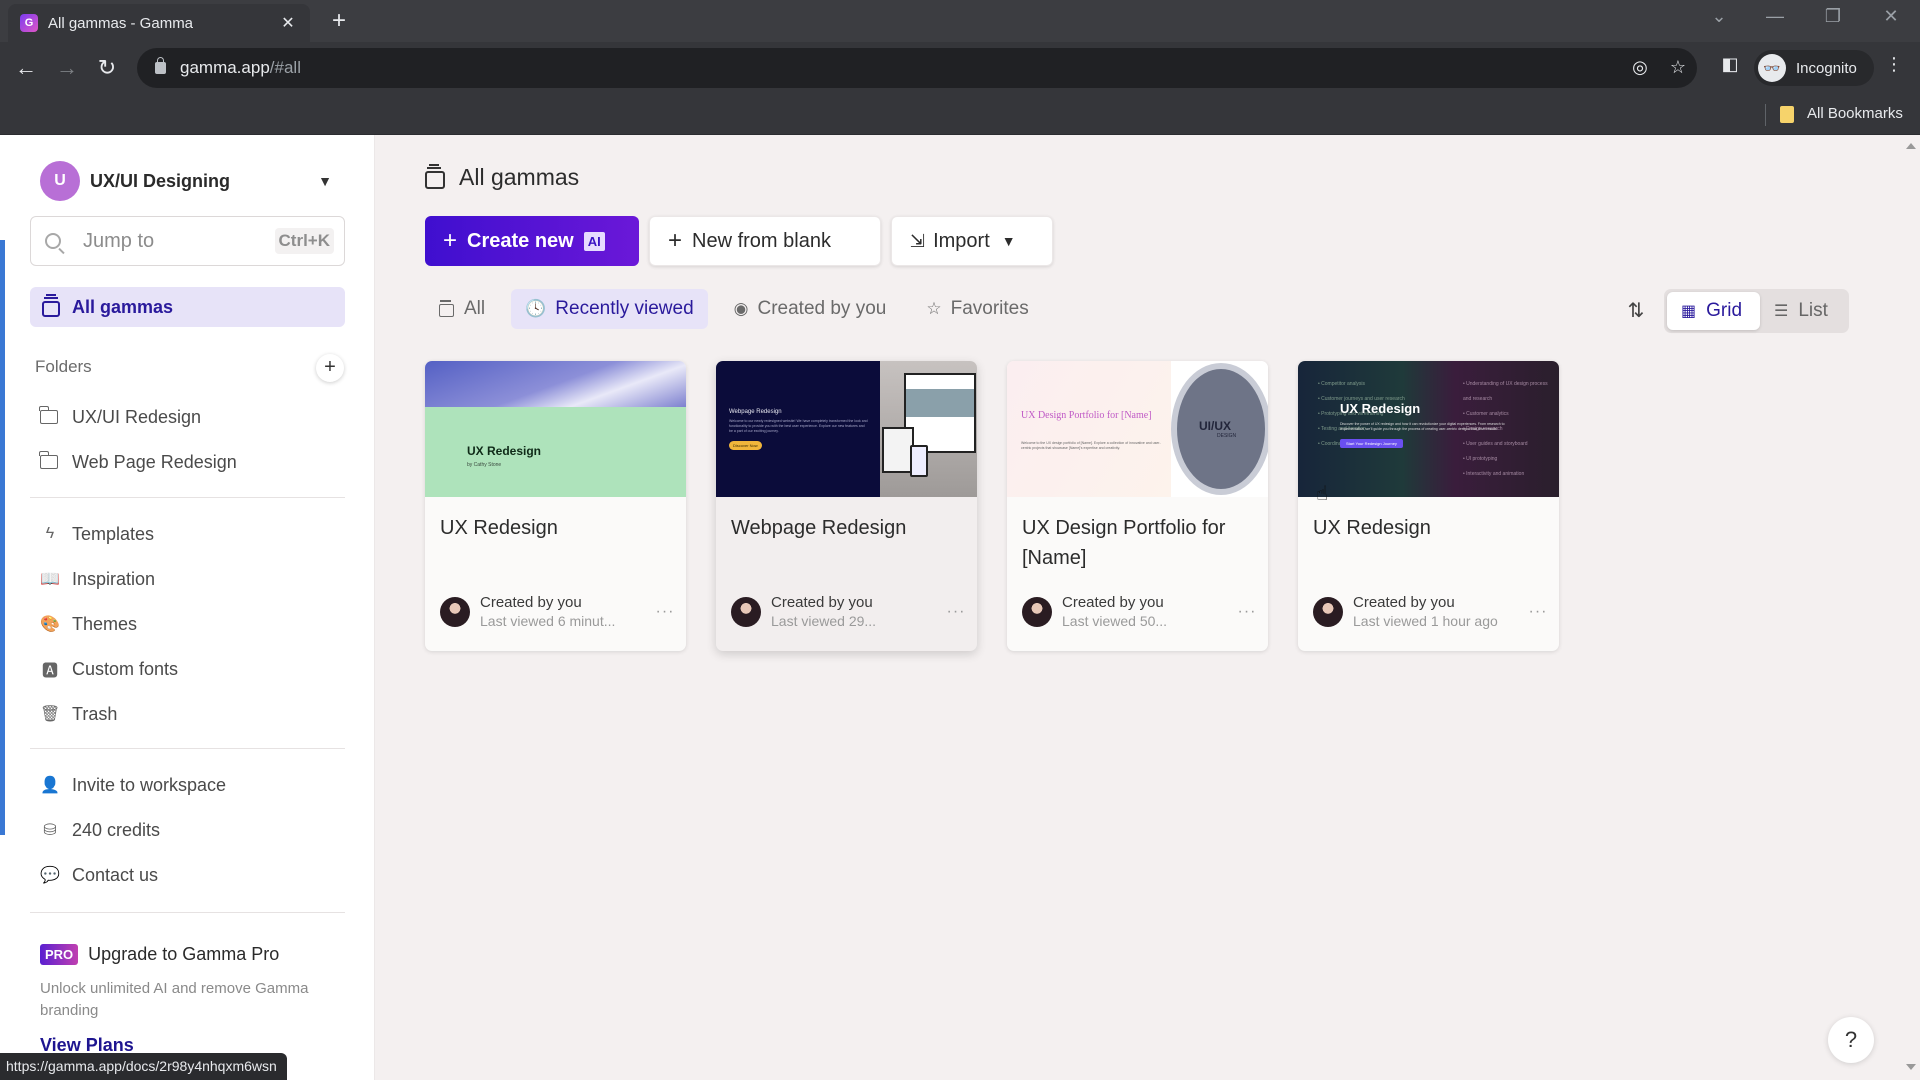 Image resolution: width=1920 pixels, height=1080 pixels. What do you see at coordinates (1425, 621) in the screenshot?
I see `card-last-viewed: Last viewed 1 hour ago` at bounding box center [1425, 621].